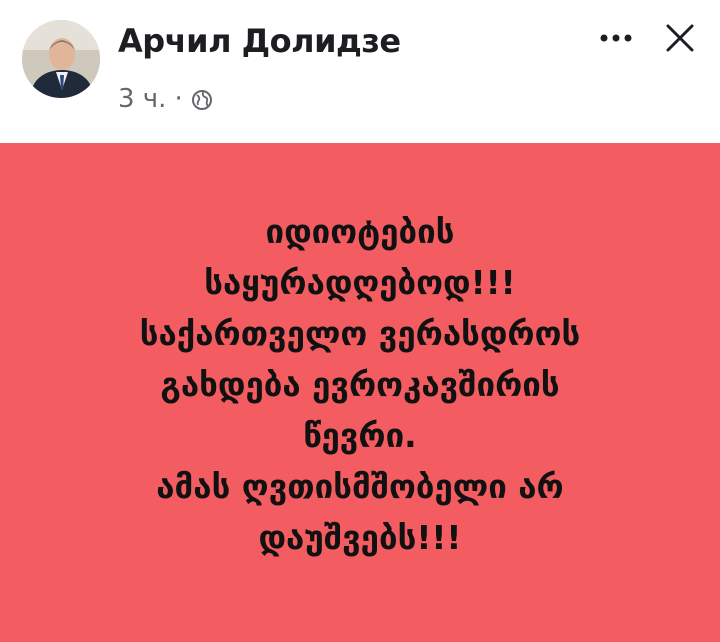 This screenshot has height=642, width=720. I want to click on post-text-line: ამას ღვთისმშობელი არ, so click(360, 486).